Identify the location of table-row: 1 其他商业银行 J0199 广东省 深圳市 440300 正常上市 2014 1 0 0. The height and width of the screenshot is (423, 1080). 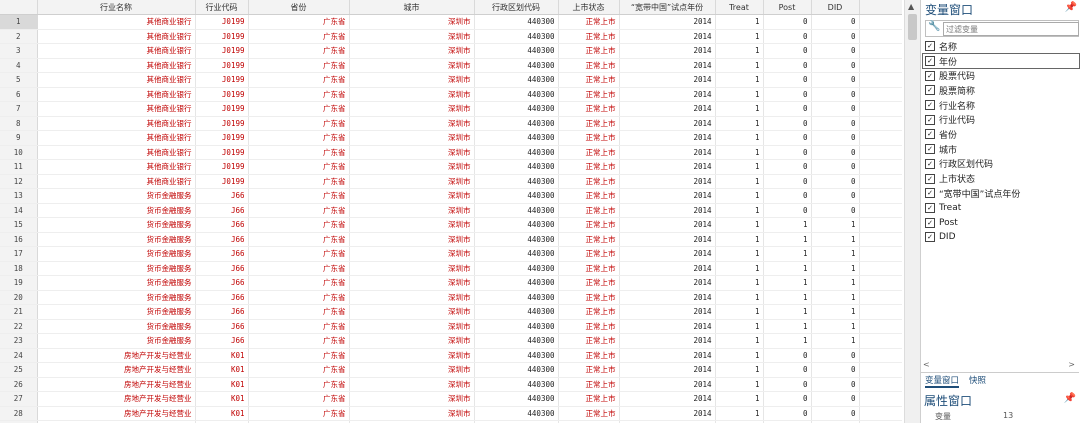
(451, 22).